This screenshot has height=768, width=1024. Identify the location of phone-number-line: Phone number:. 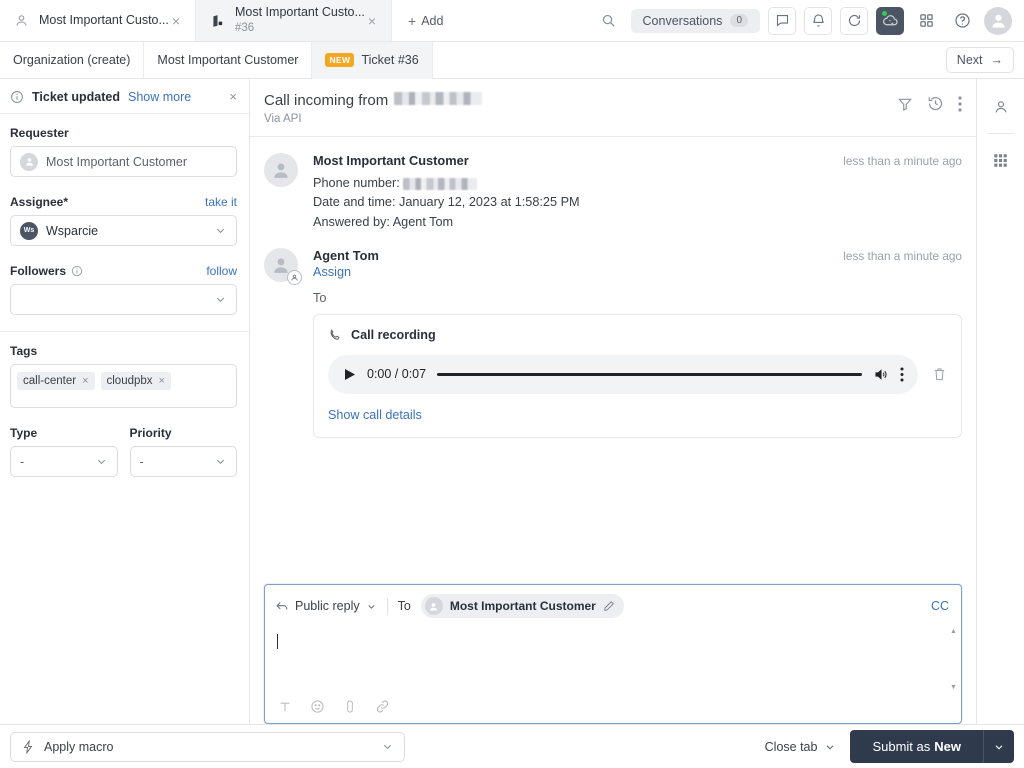
(356, 183).